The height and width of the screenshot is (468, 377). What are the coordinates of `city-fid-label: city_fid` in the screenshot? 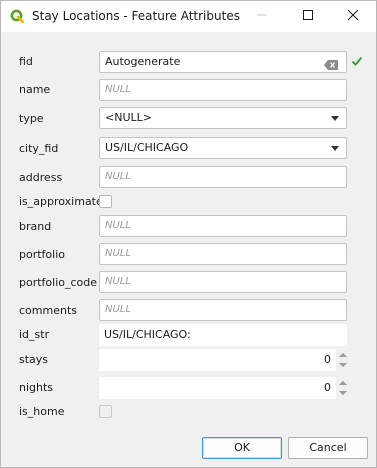 It's located at (39, 148).